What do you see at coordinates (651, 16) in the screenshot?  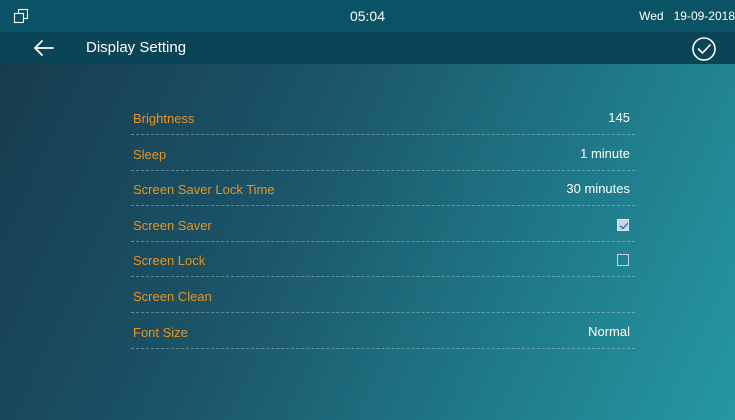 I see `status-day: Wed` at bounding box center [651, 16].